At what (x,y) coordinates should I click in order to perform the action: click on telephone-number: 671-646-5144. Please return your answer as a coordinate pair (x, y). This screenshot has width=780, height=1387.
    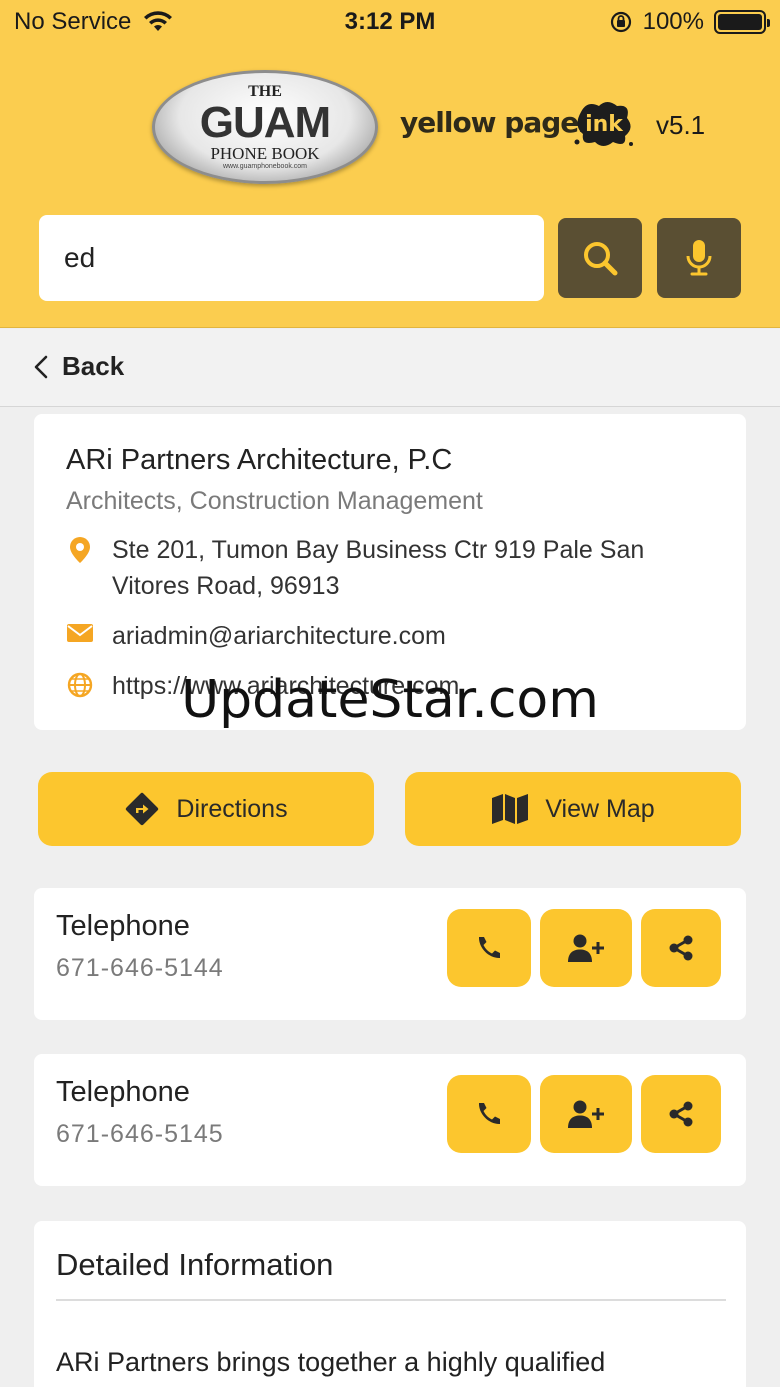
    Looking at the image, I should click on (140, 968).